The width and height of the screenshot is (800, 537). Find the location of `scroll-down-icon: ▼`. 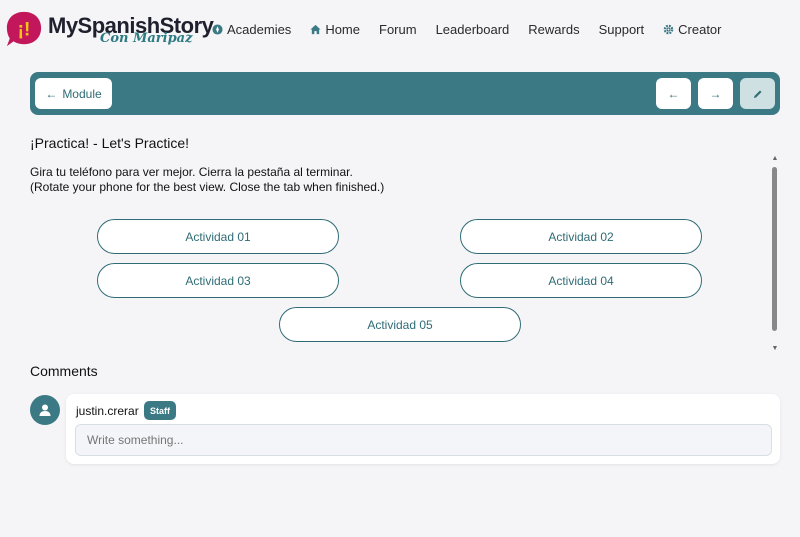

scroll-down-icon: ▼ is located at coordinates (775, 348).